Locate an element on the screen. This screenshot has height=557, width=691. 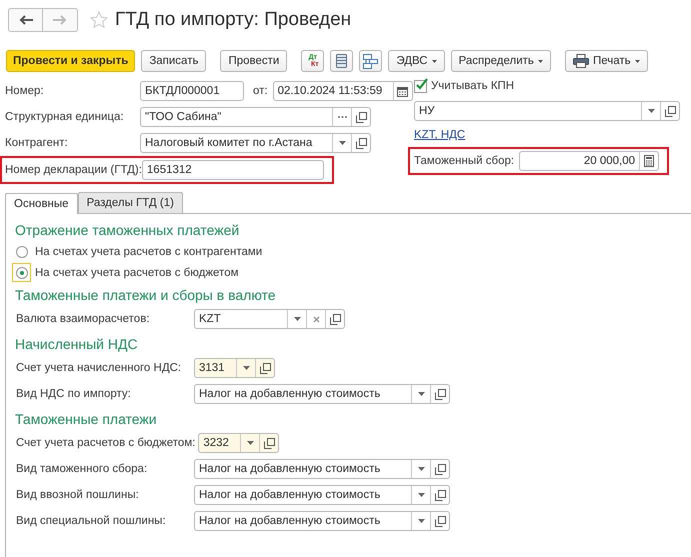
date-field: 02.10.2024 11:53:59 is located at coordinates (342, 91).